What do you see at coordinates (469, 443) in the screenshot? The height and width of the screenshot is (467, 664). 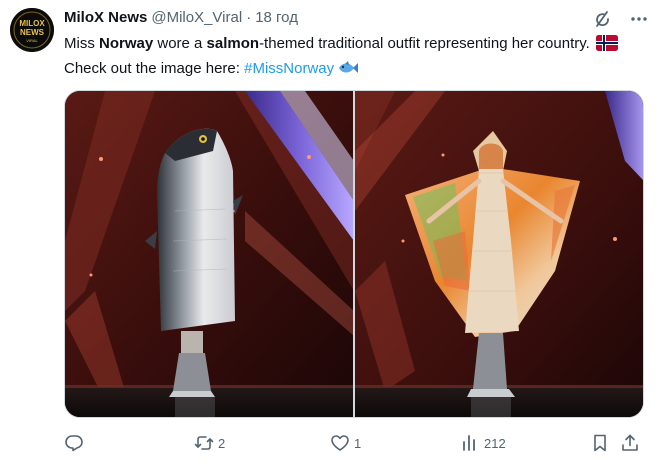 I see `views-icon` at bounding box center [469, 443].